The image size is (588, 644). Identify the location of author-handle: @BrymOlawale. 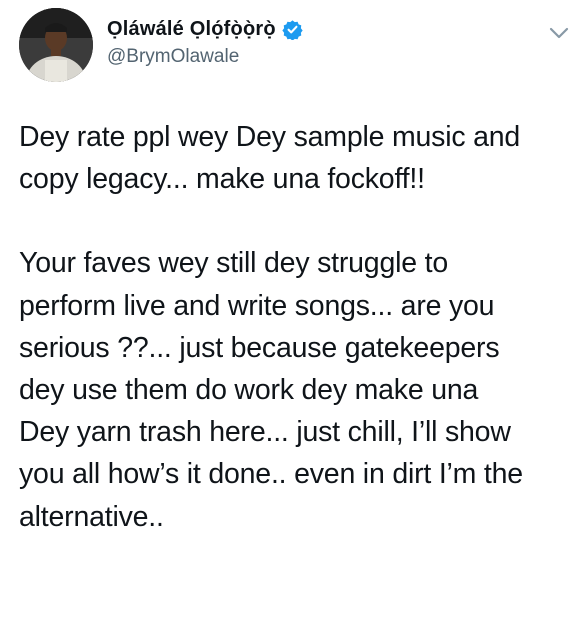
(173, 57).